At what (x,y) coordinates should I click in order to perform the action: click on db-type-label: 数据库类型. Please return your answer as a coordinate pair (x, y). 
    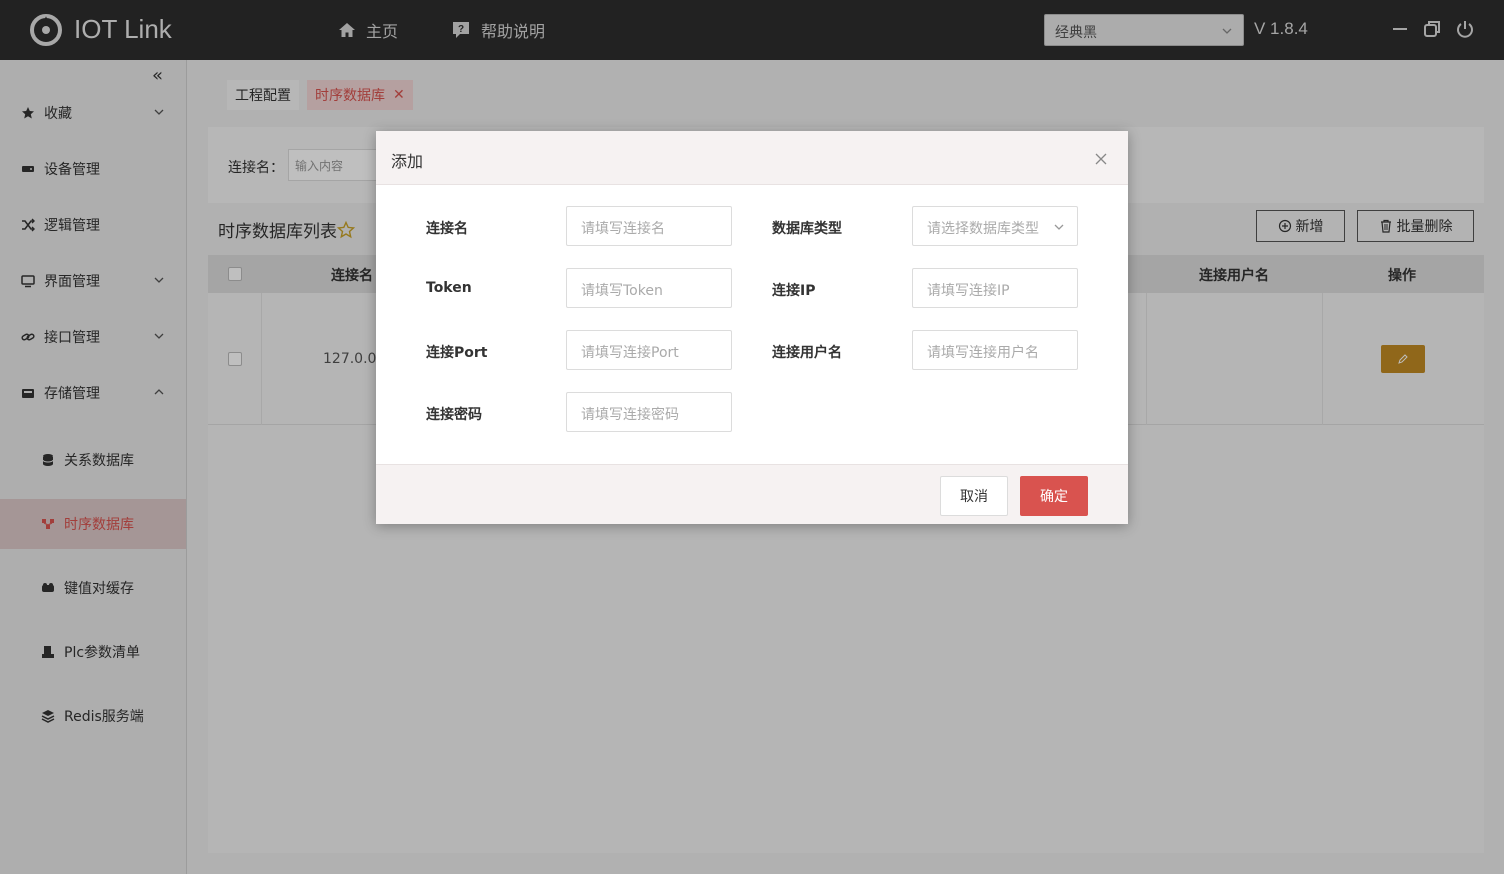
    Looking at the image, I should click on (807, 229).